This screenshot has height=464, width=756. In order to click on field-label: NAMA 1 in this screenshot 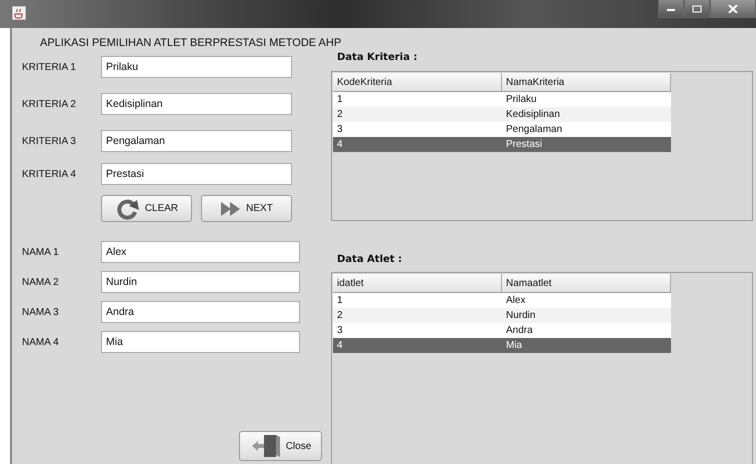, I will do `click(41, 252)`.